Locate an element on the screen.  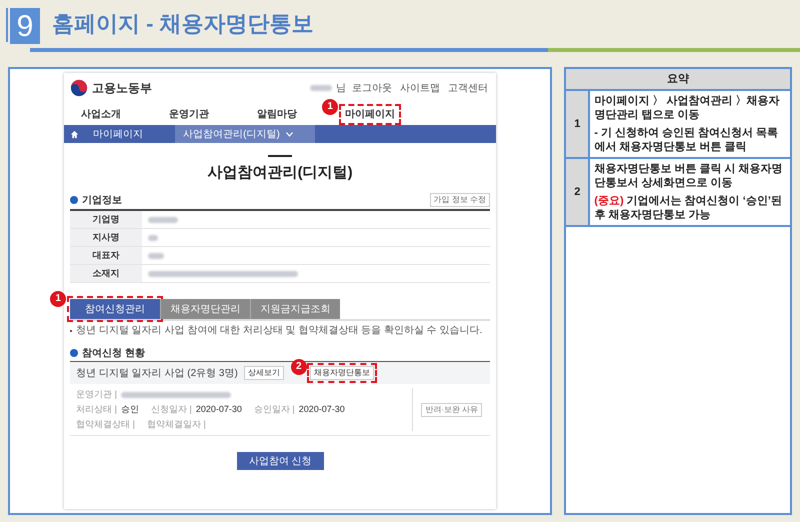
field-label: 처리상태 | is located at coordinates (96, 409).